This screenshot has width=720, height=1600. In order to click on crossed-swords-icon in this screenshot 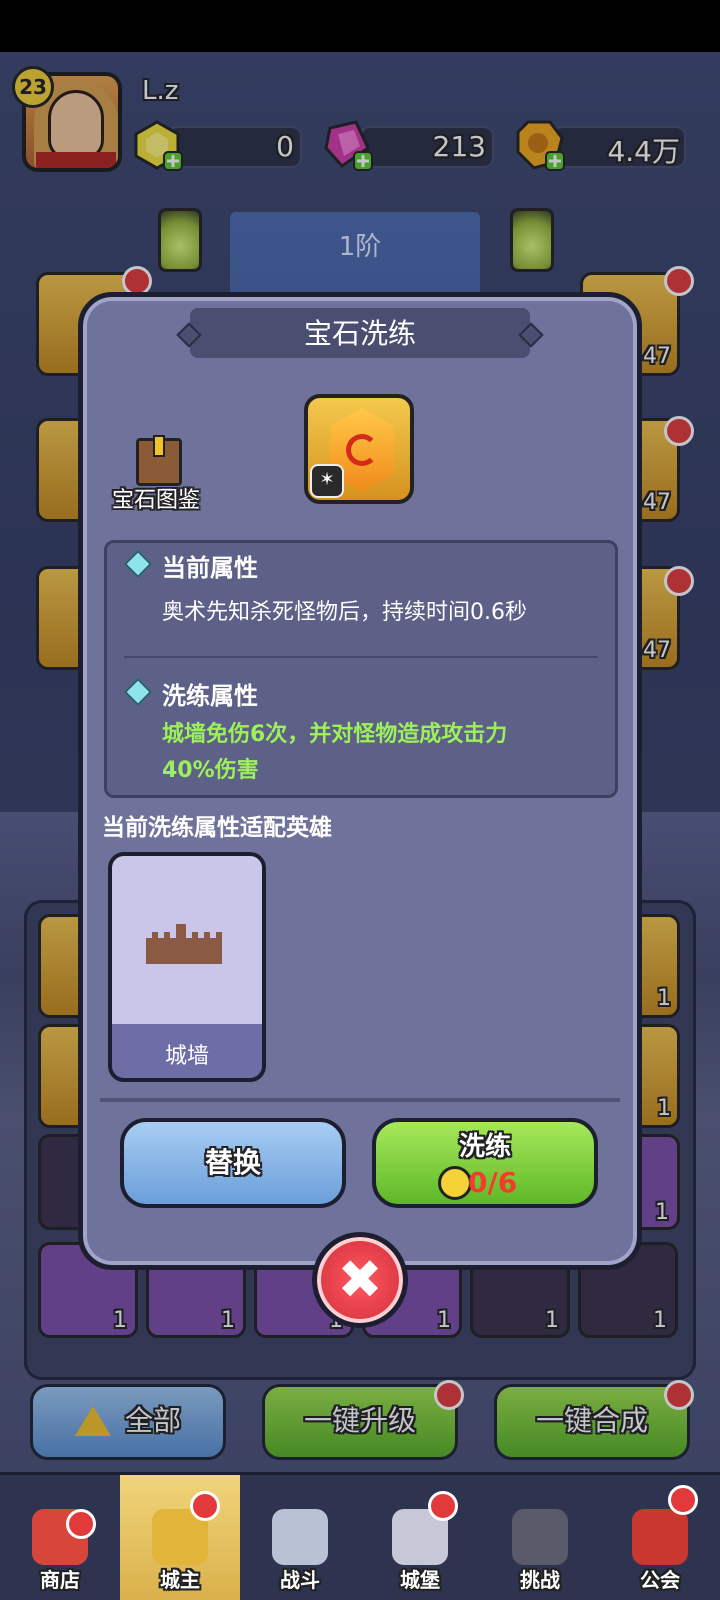, I will do `click(300, 1537)`.